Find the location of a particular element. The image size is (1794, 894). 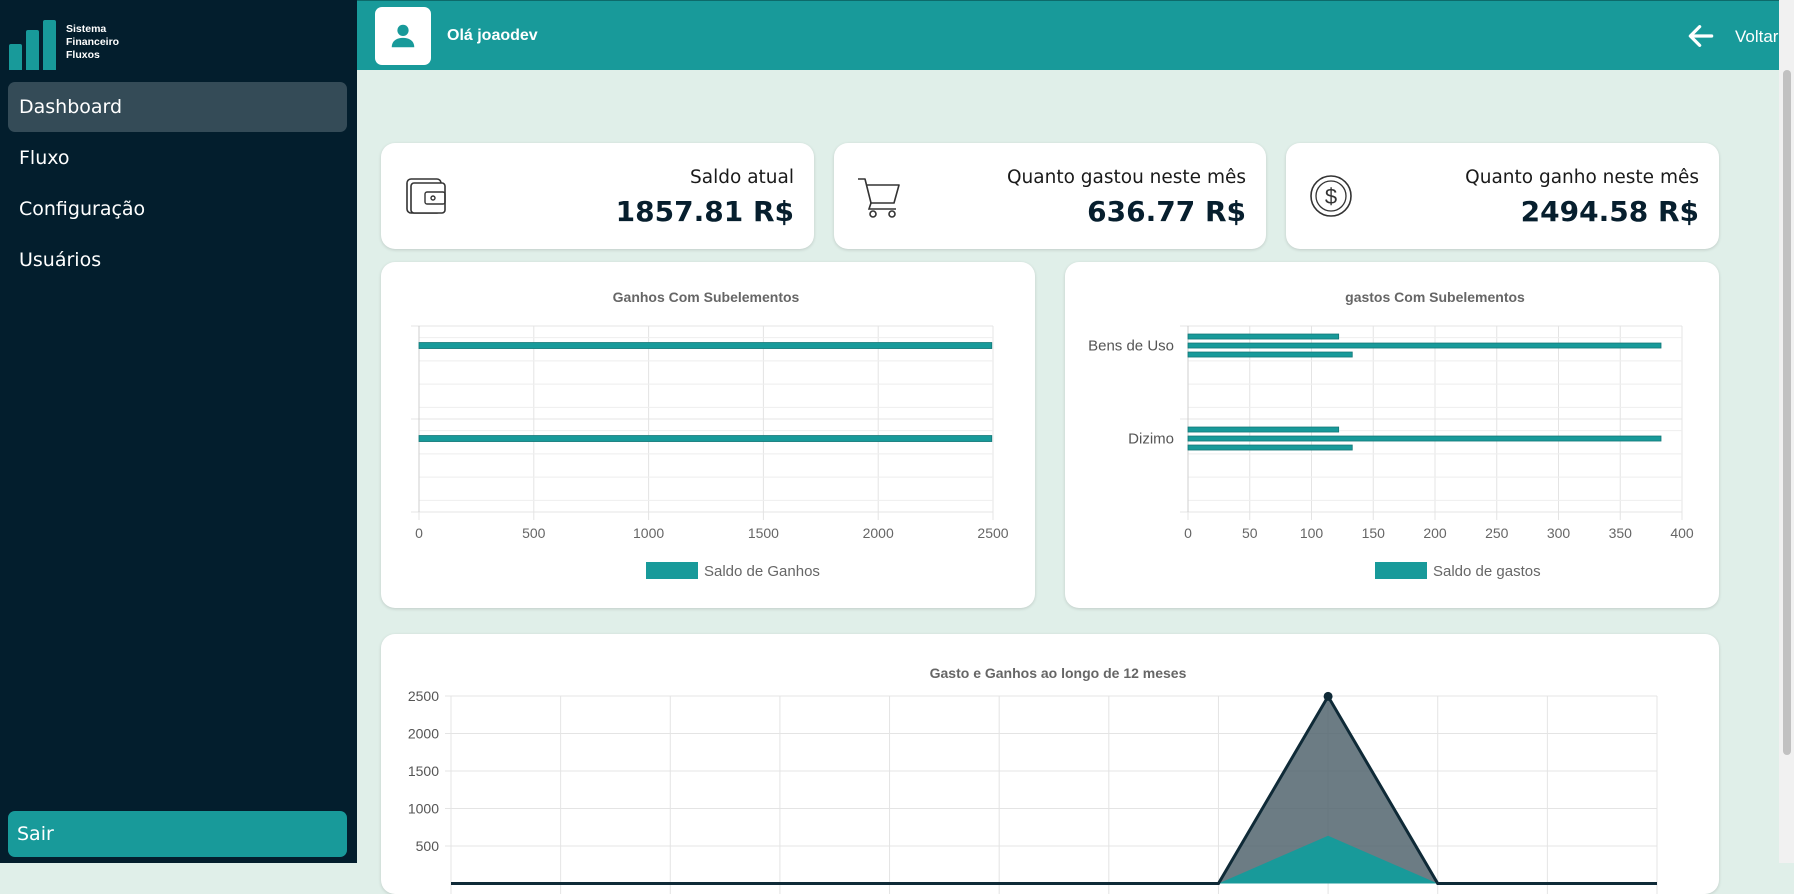

x-tick-label: 250 is located at coordinates (1497, 533).